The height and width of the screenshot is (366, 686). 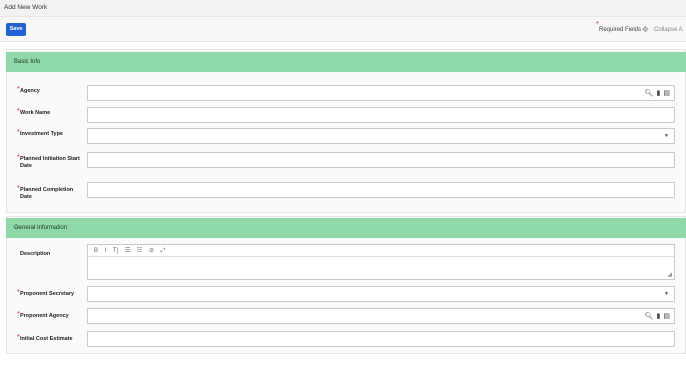 What do you see at coordinates (45, 192) in the screenshot?
I see `planned-completion-date-label: * Planned Completion Date` at bounding box center [45, 192].